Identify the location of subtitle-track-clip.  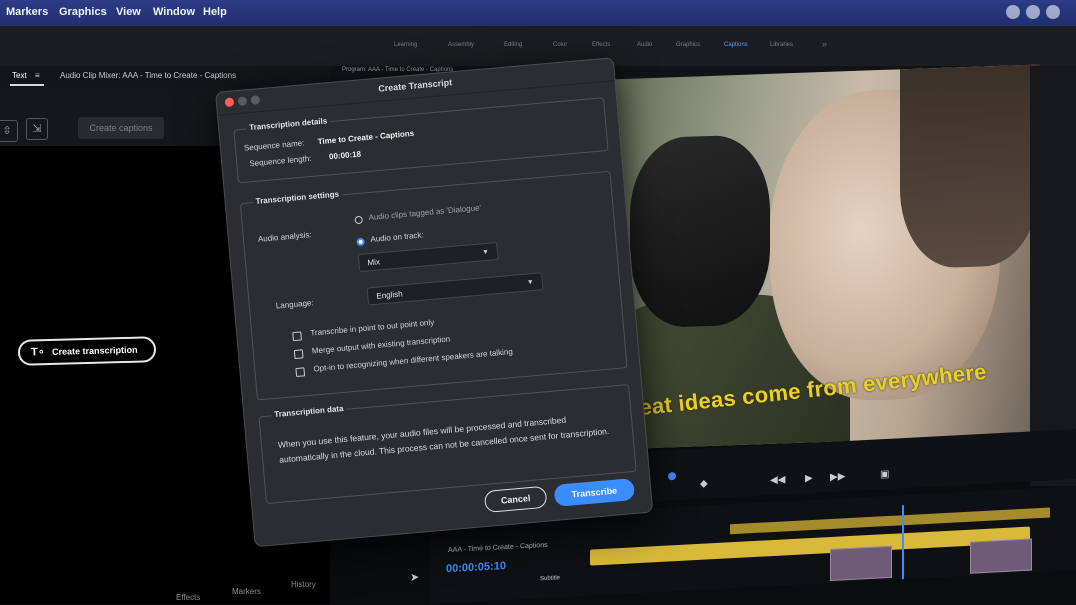
(810, 546).